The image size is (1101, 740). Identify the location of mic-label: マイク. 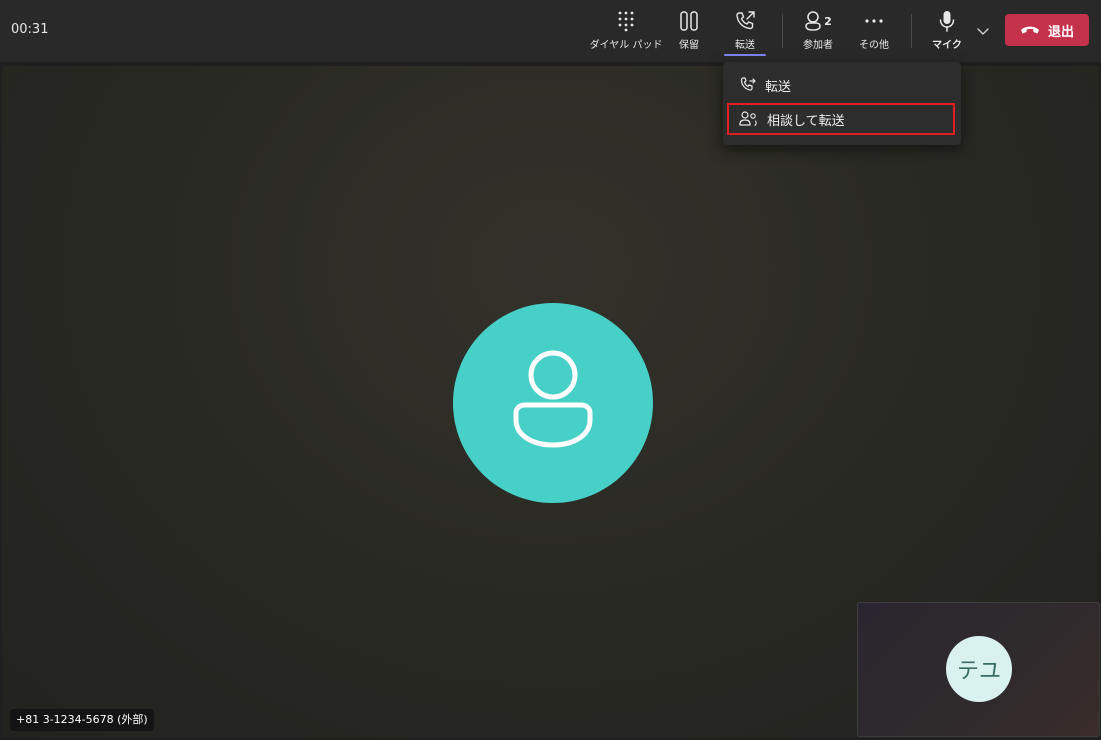
(947, 45).